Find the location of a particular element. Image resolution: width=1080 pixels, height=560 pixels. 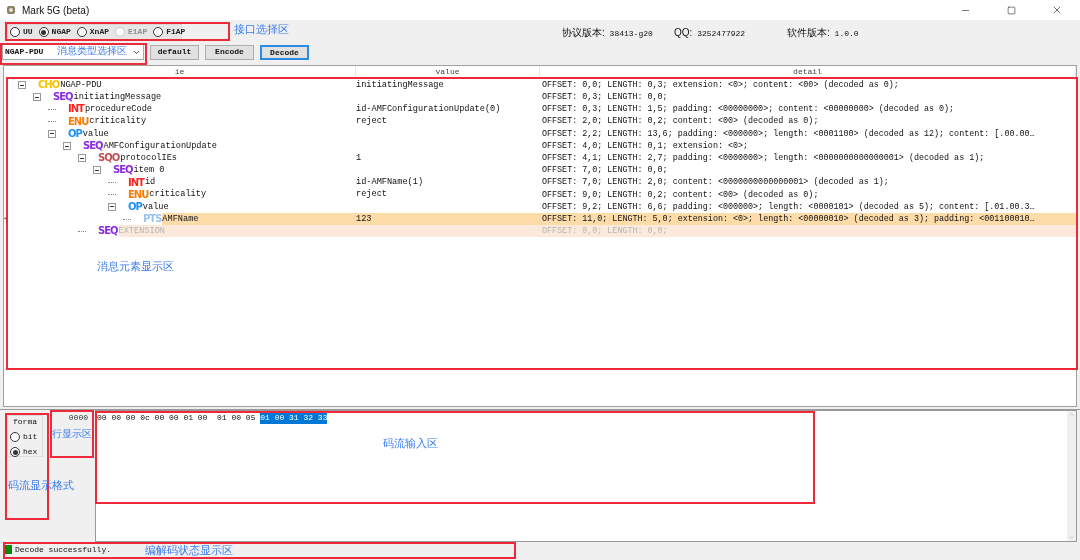

interface-option: XnAP is located at coordinates (99, 32).